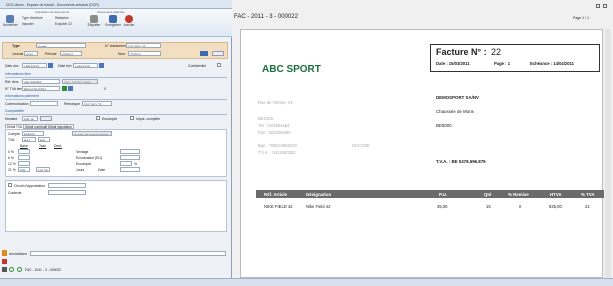  What do you see at coordinates (69, 24) in the screenshot?
I see `exploit-button: Exploiter 22` at bounding box center [69, 24].